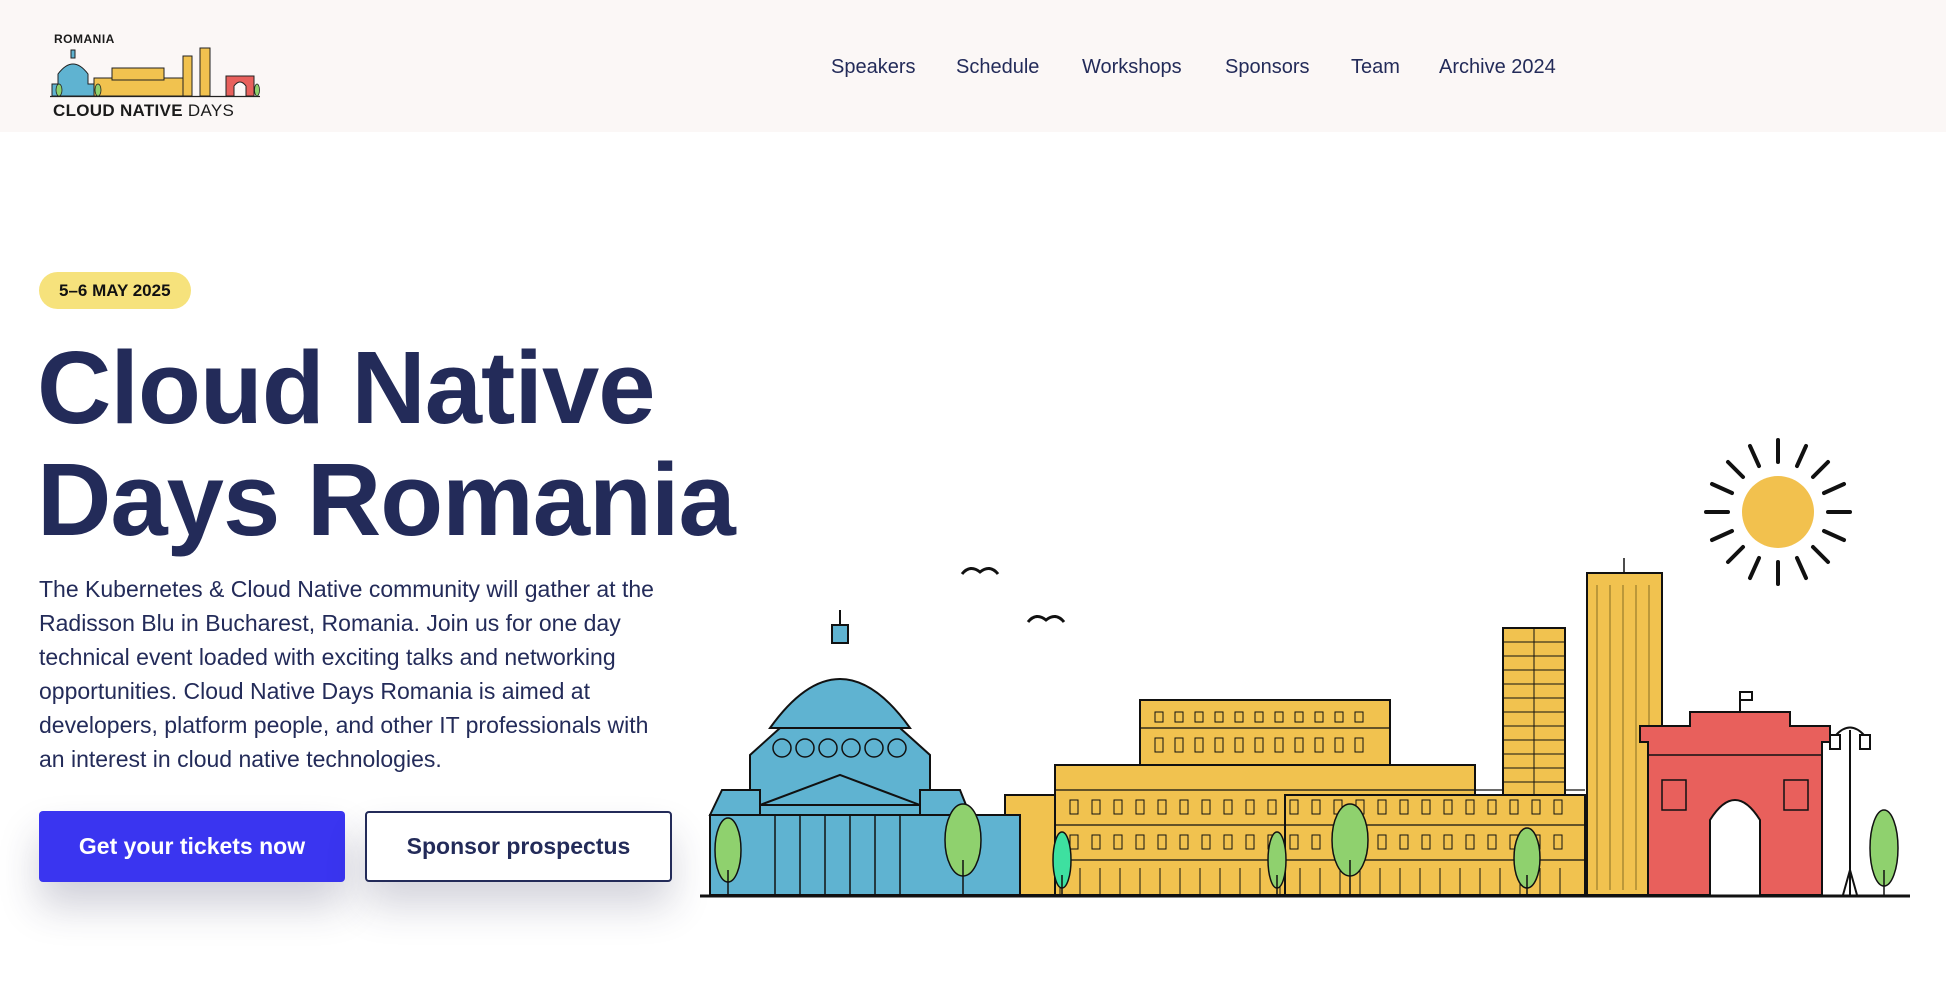  What do you see at coordinates (997, 67) in the screenshot?
I see `nav-item-schedule: Schedule` at bounding box center [997, 67].